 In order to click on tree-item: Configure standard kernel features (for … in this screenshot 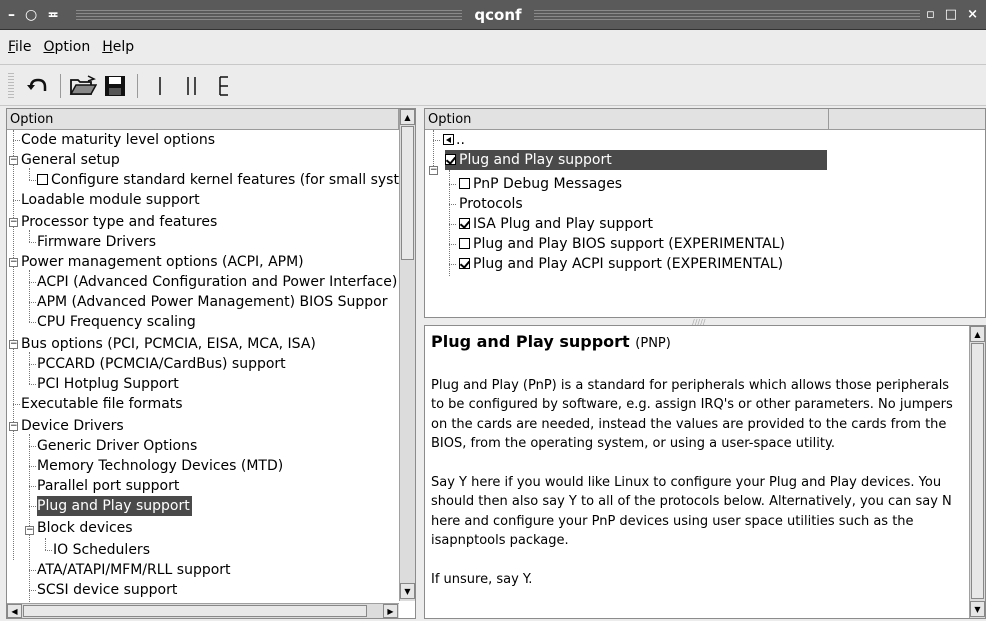, I will do `click(219, 180)`.